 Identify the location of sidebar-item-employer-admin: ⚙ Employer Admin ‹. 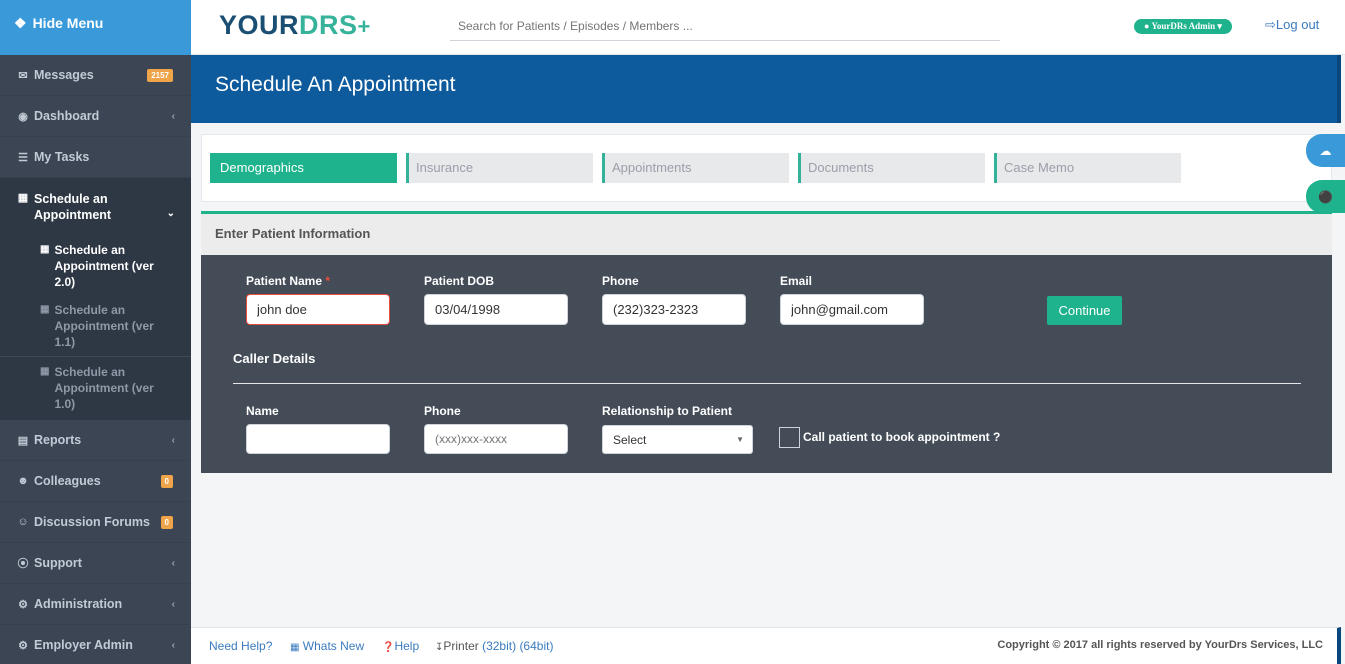
(95, 644).